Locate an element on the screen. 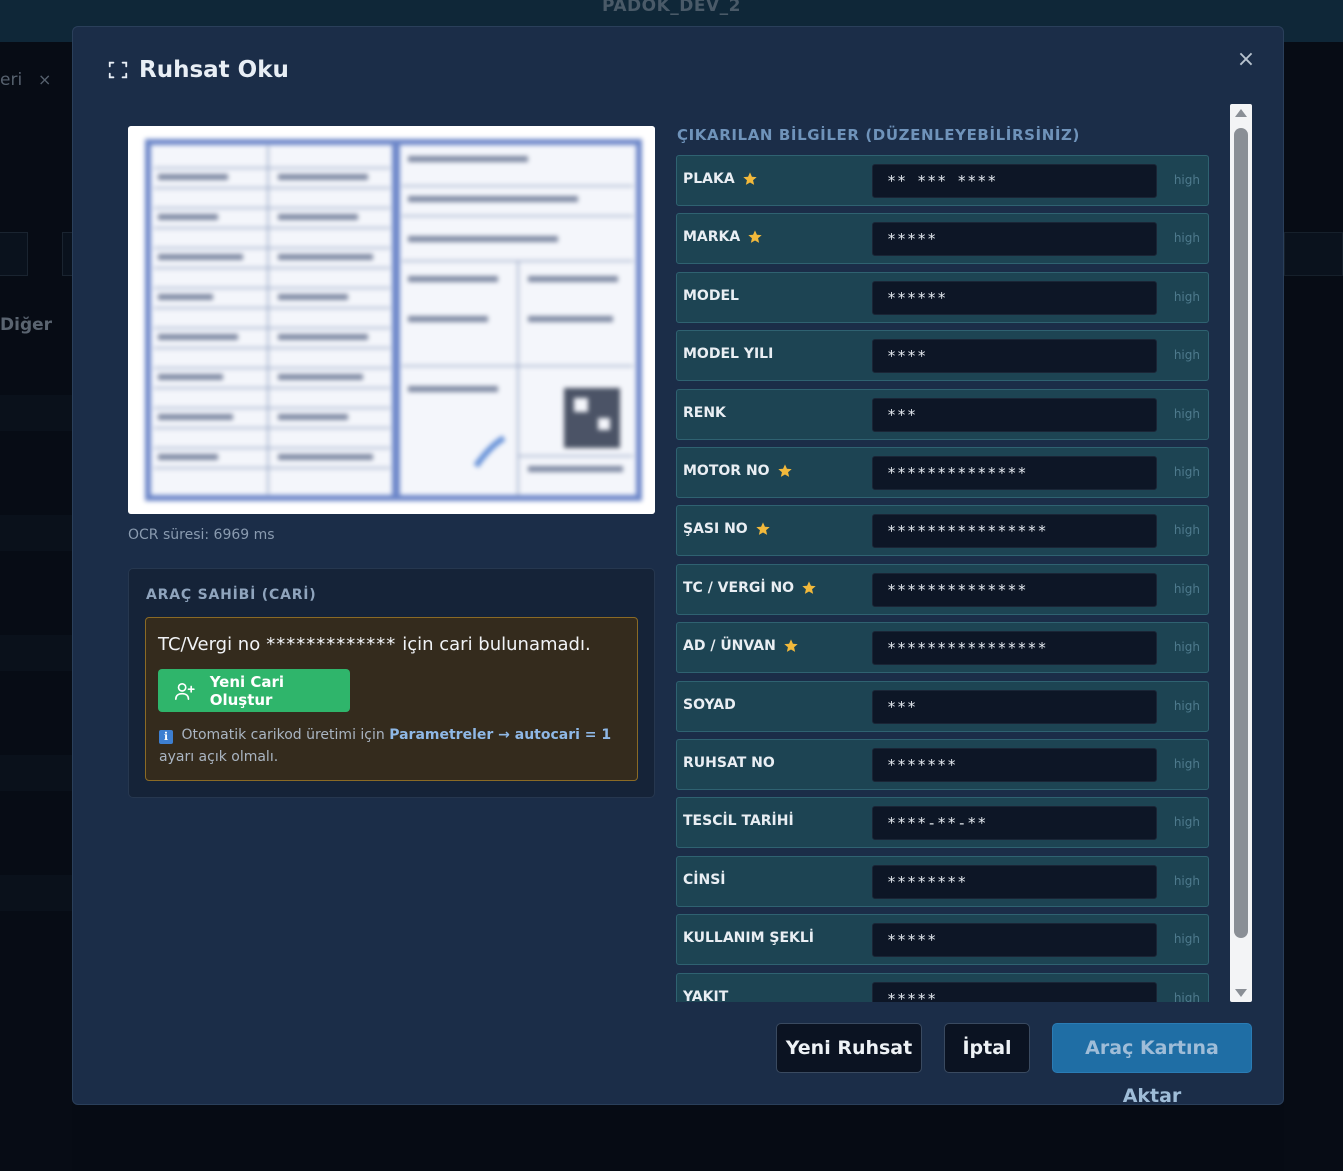 The height and width of the screenshot is (1171, 1343). owner-panel-title: ARAÇ SAHİBİ (CARİ) is located at coordinates (231, 595).